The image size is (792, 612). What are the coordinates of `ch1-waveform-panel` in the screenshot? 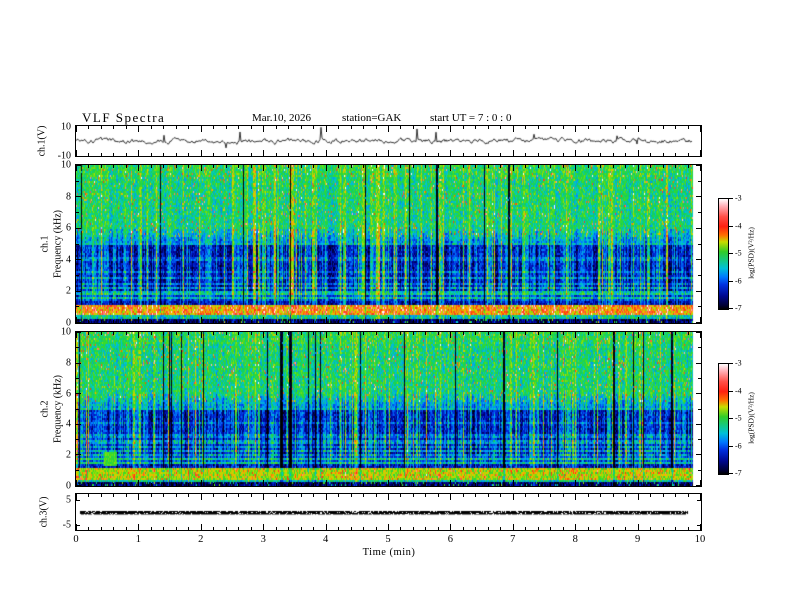 It's located at (388, 141).